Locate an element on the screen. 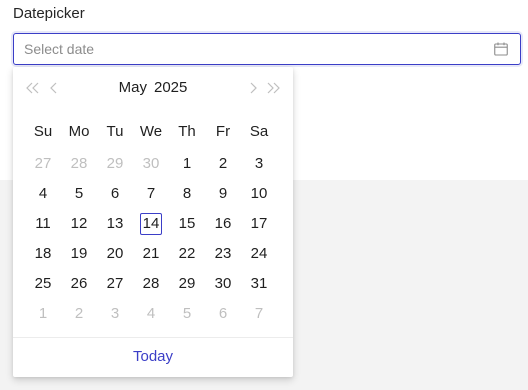  chevron-right-icon is located at coordinates (253, 88).